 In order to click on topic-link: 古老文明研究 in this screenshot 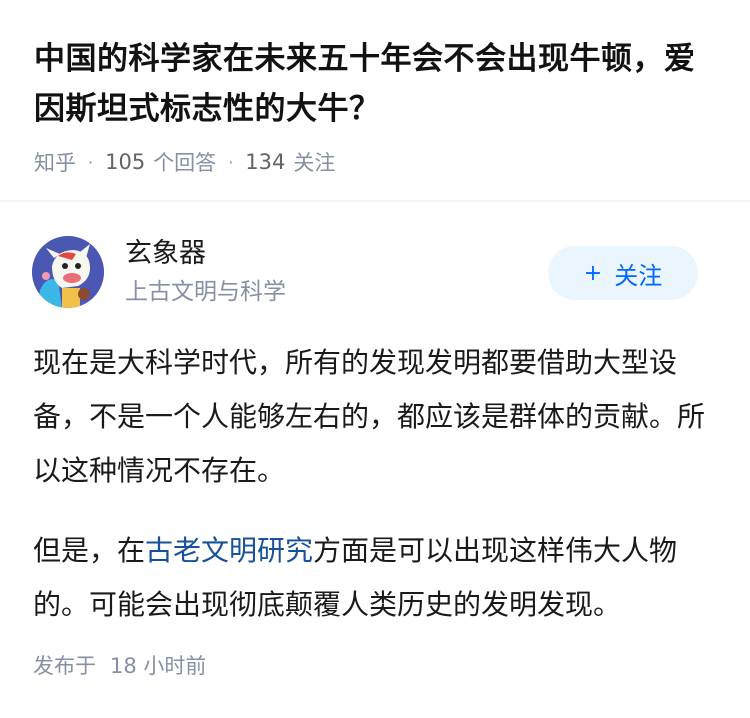, I will do `click(229, 550)`.